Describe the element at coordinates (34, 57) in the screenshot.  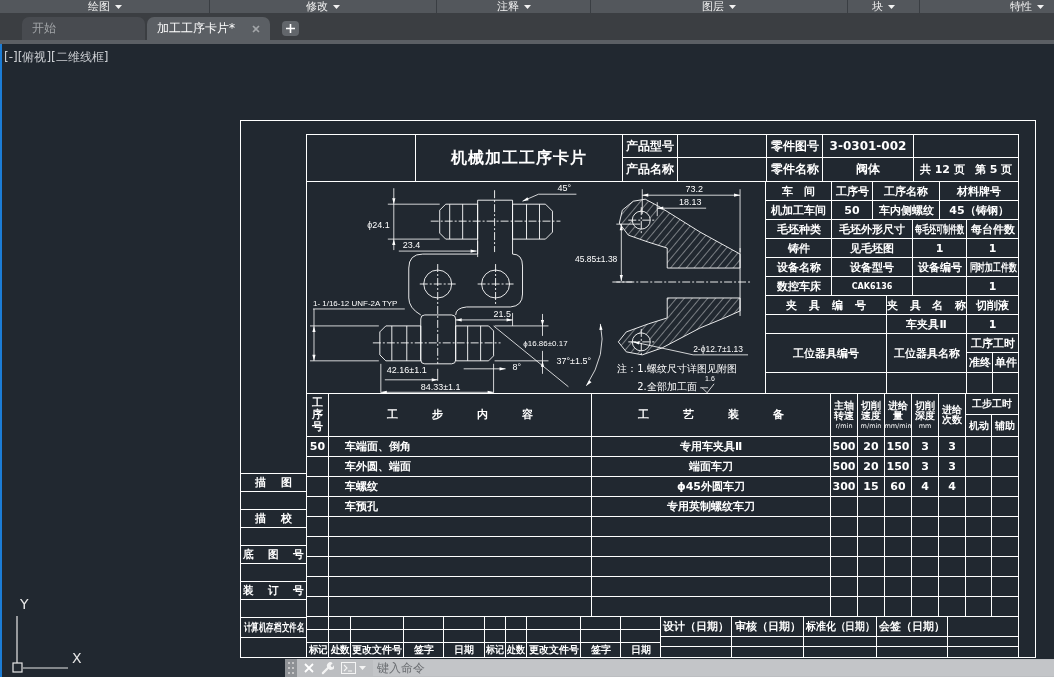
I see `viewport-control: [俯视]` at that location.